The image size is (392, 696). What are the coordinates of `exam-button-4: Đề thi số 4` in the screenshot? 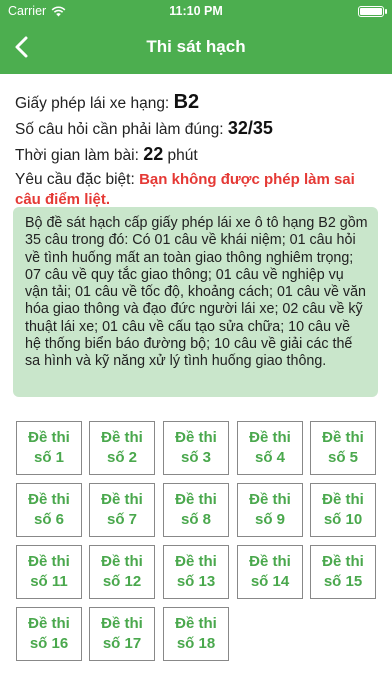 It's located at (270, 448).